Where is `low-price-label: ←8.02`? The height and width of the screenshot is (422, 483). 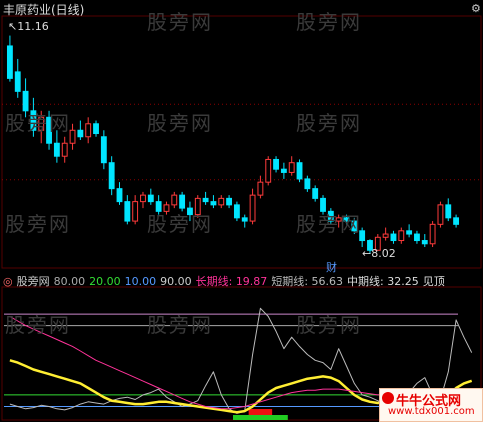 low-price-label: ←8.02 is located at coordinates (379, 253).